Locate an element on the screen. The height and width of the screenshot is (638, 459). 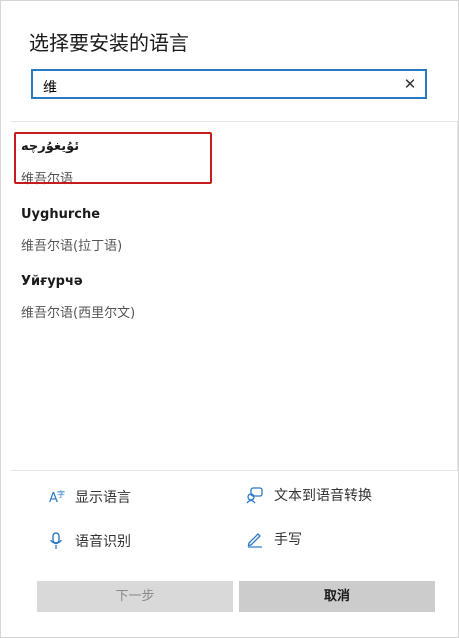
svg-text: 字 is located at coordinates (61, 494).